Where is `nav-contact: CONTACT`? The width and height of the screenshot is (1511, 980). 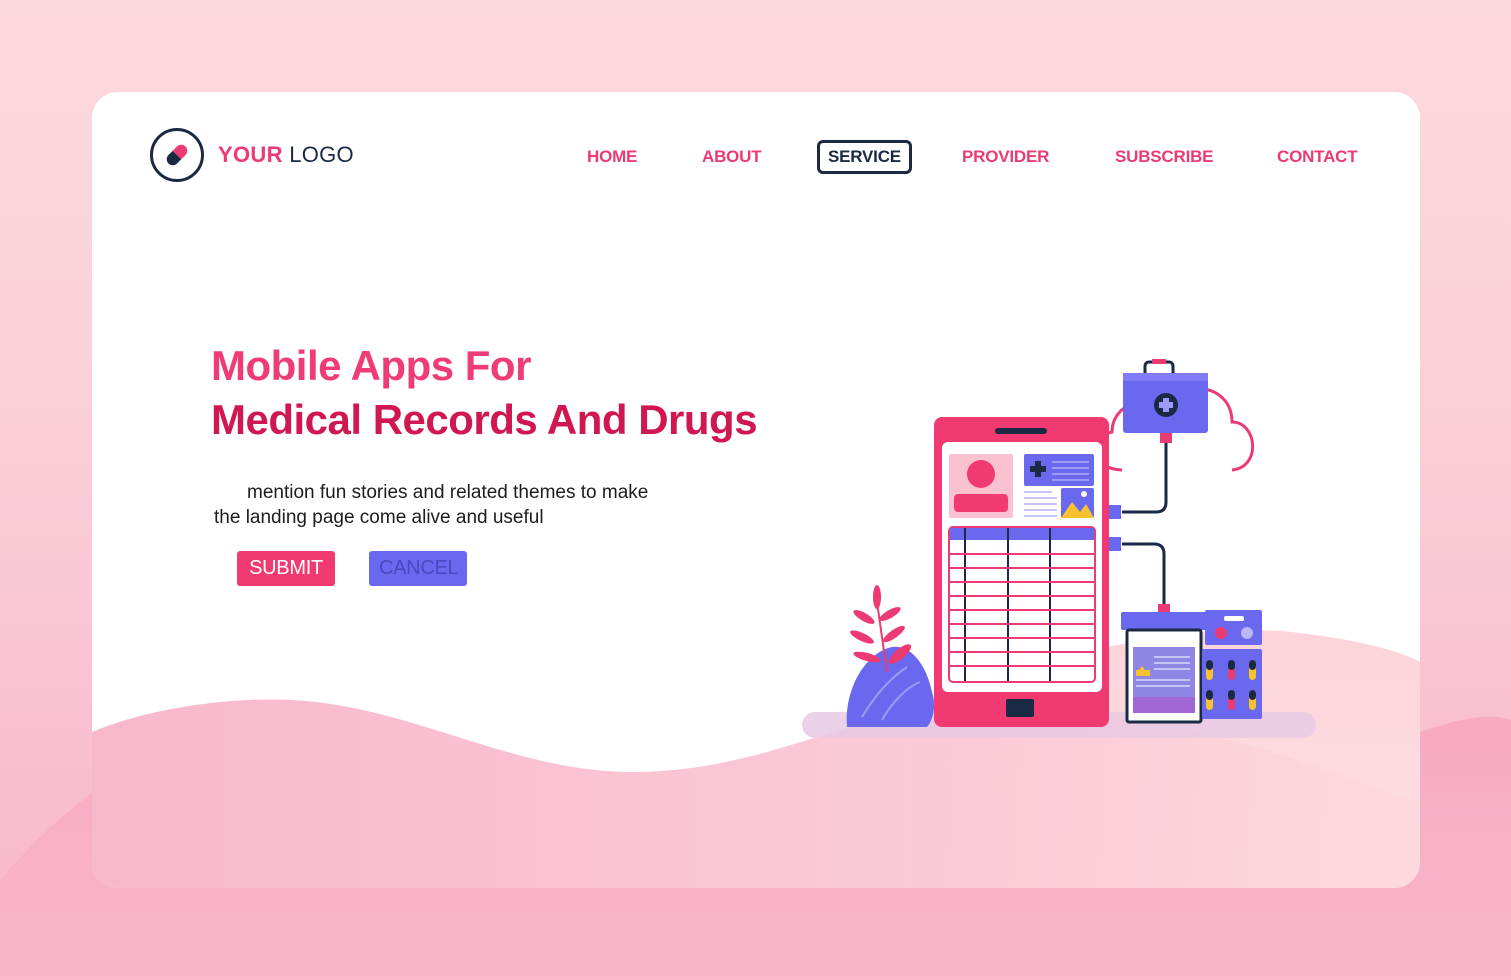
nav-contact: CONTACT is located at coordinates (1317, 157).